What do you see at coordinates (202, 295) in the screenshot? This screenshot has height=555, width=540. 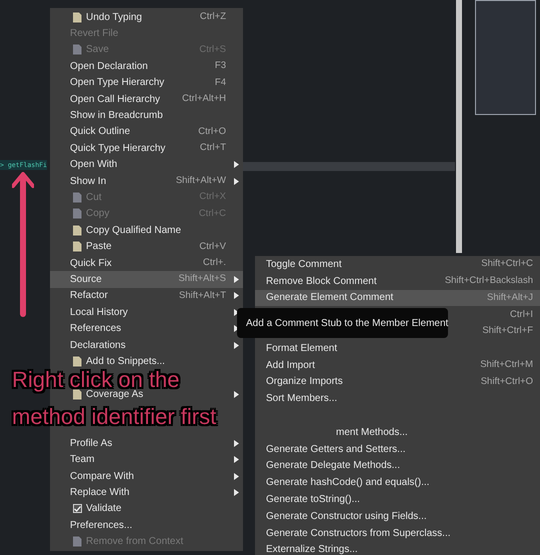 I see `shortcut-label: Shift+Alt+T` at bounding box center [202, 295].